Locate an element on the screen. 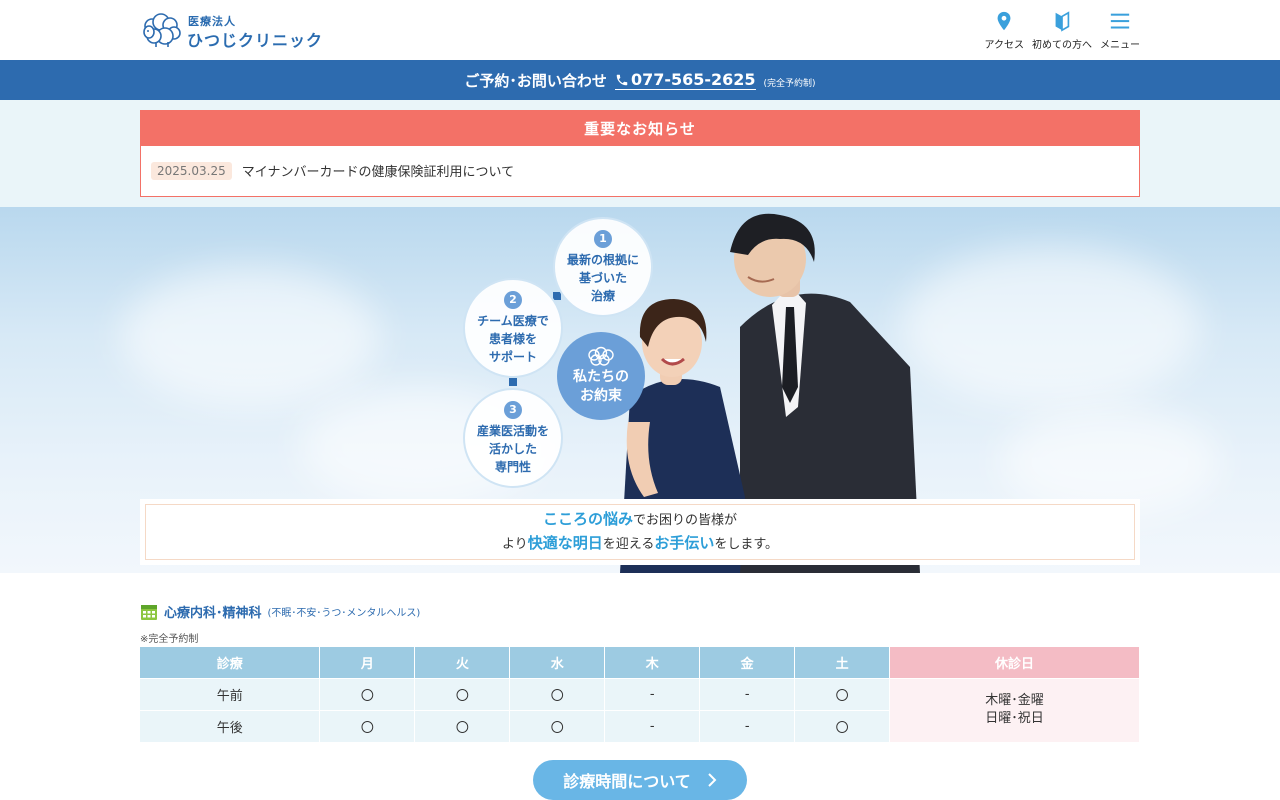  row-label: 午後 is located at coordinates (230, 725).